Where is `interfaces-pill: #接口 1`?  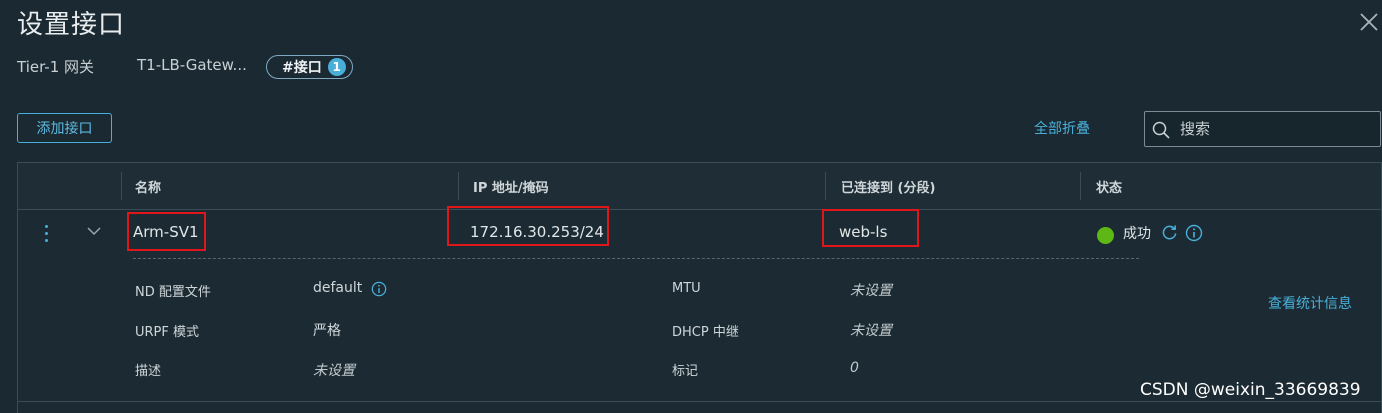
interfaces-pill: #接口 1 is located at coordinates (309, 67).